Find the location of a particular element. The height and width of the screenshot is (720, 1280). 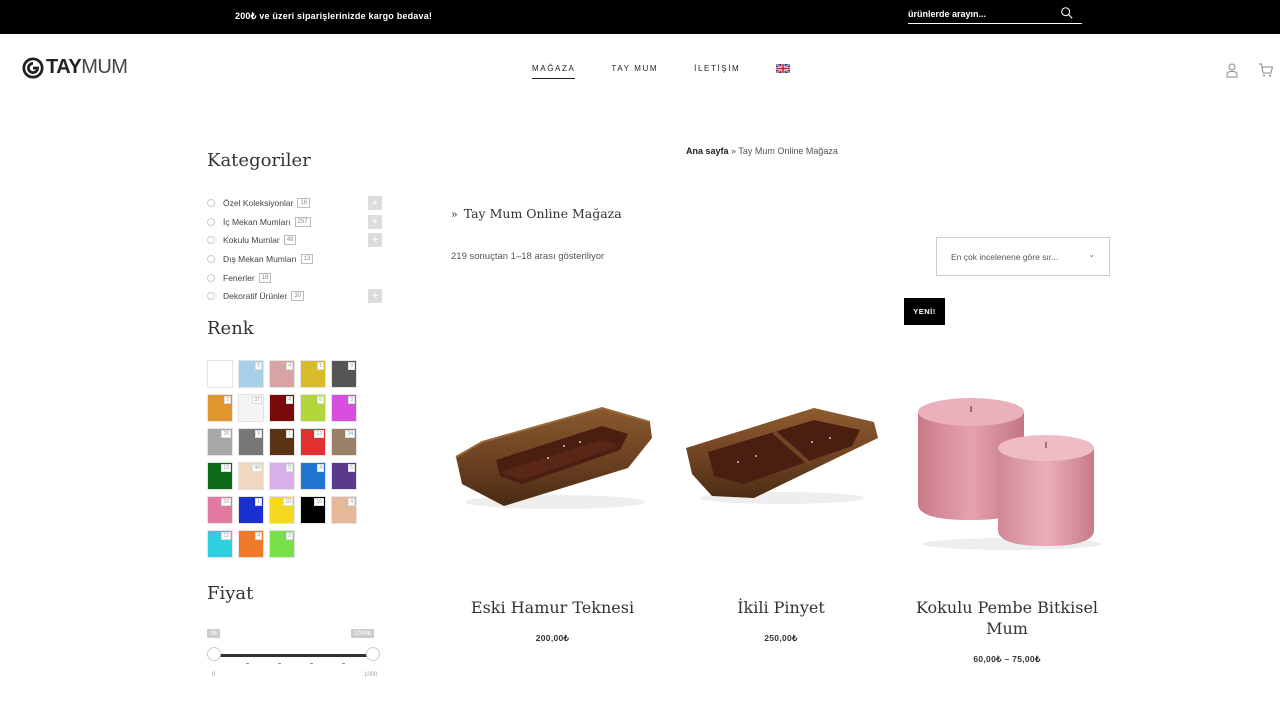

category-item: Dış Mekan Mumları 13 is located at coordinates (294, 259).